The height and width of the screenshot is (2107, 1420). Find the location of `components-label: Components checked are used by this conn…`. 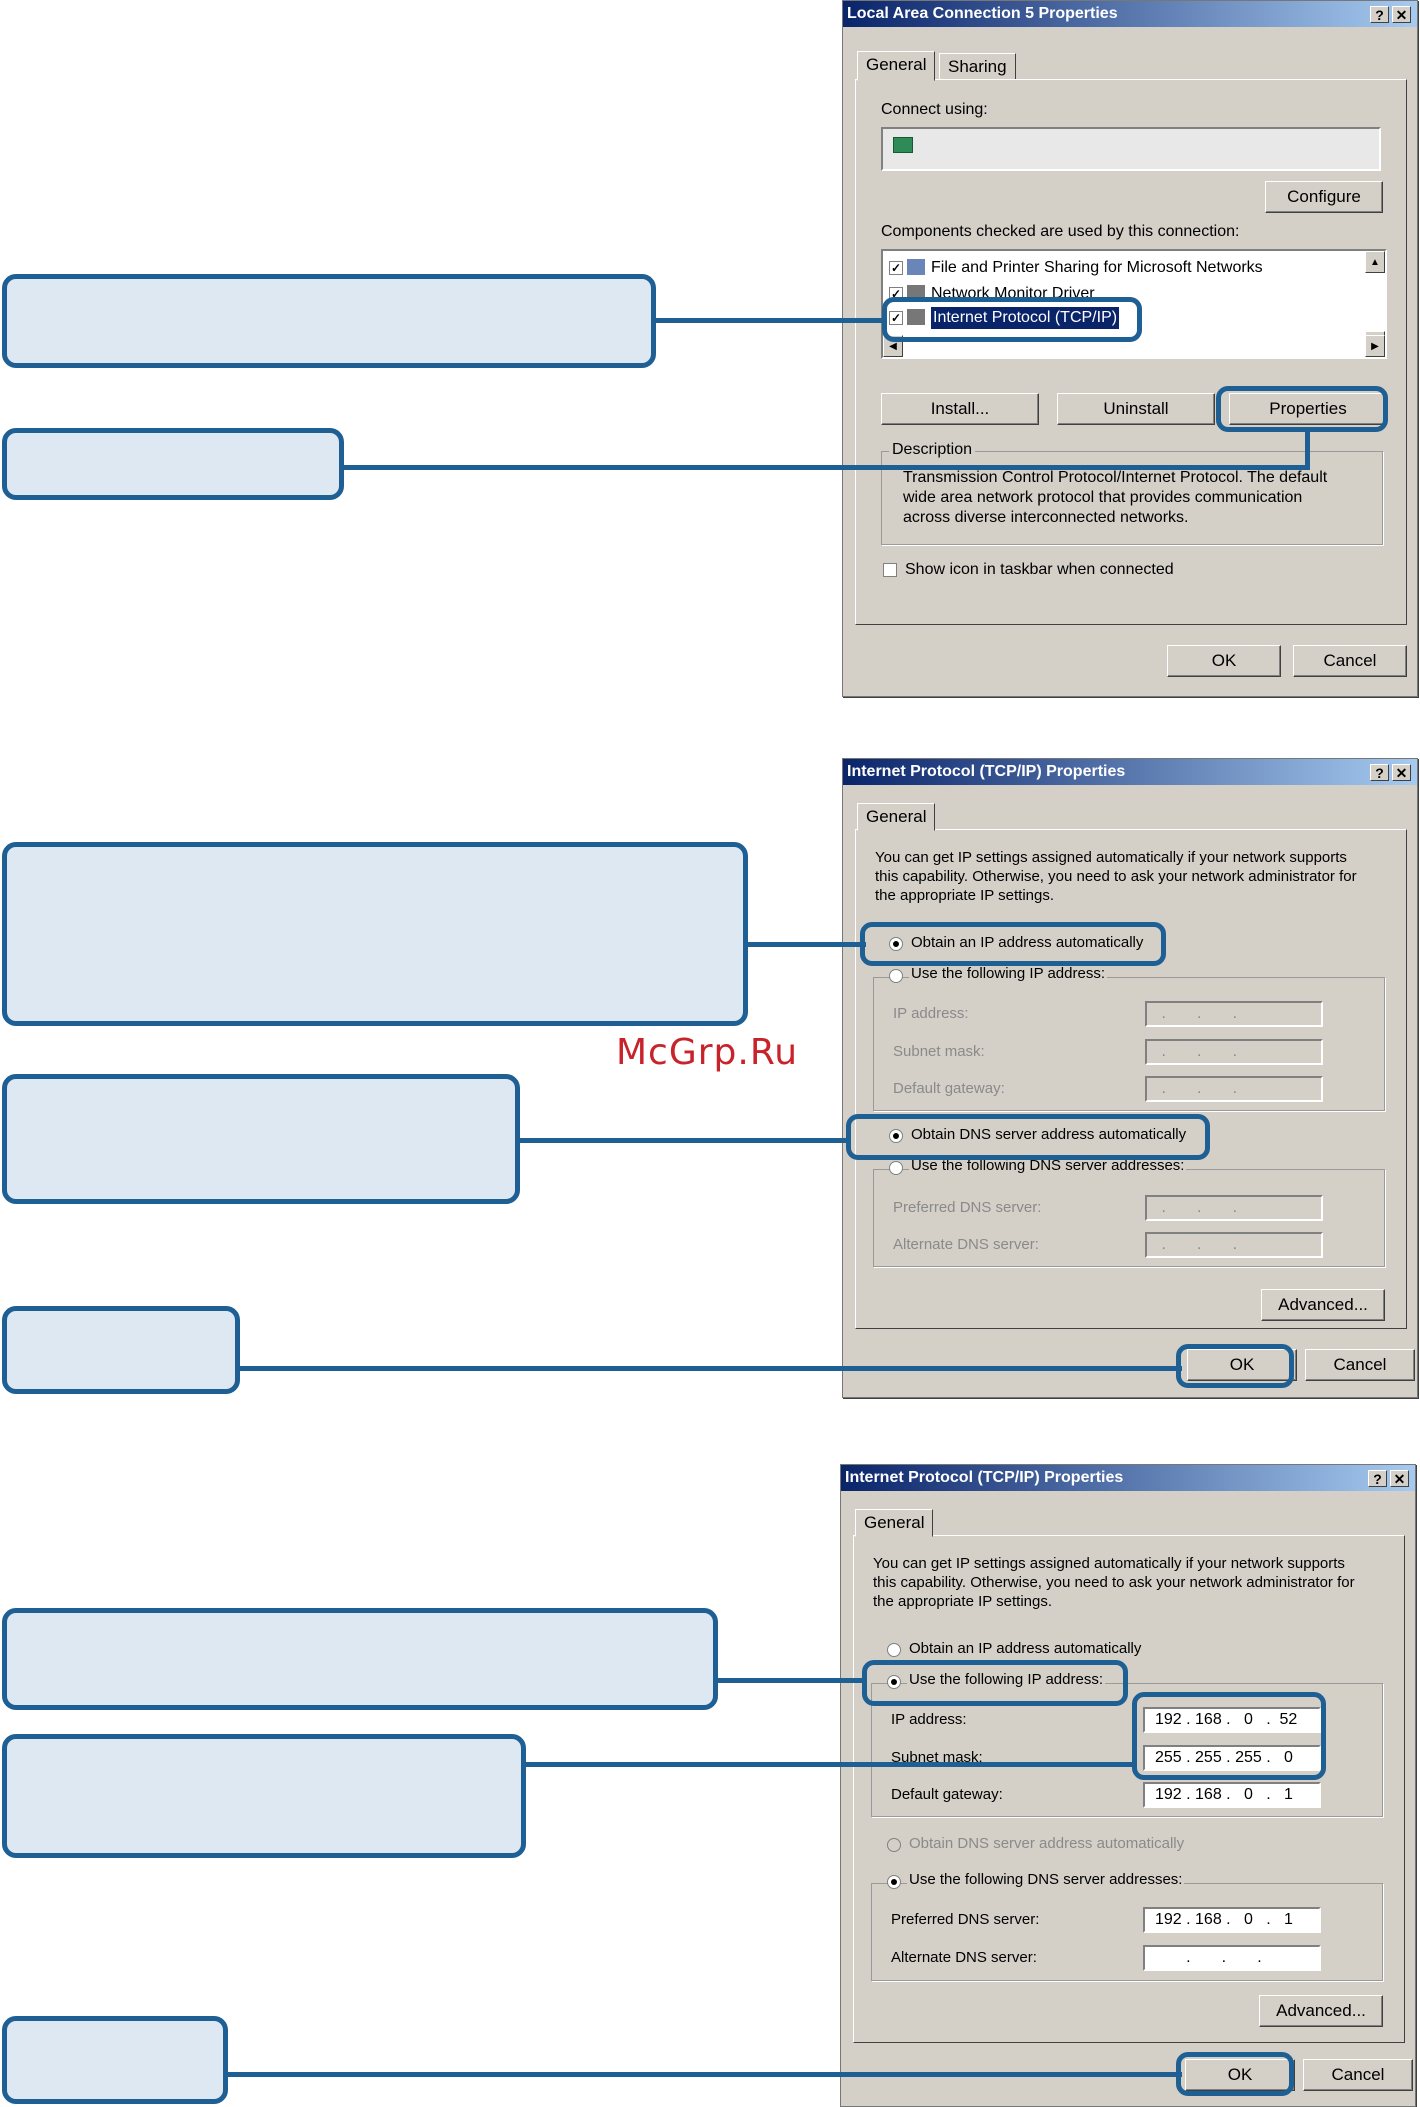

components-label: Components checked are used by this conn… is located at coordinates (1060, 231).